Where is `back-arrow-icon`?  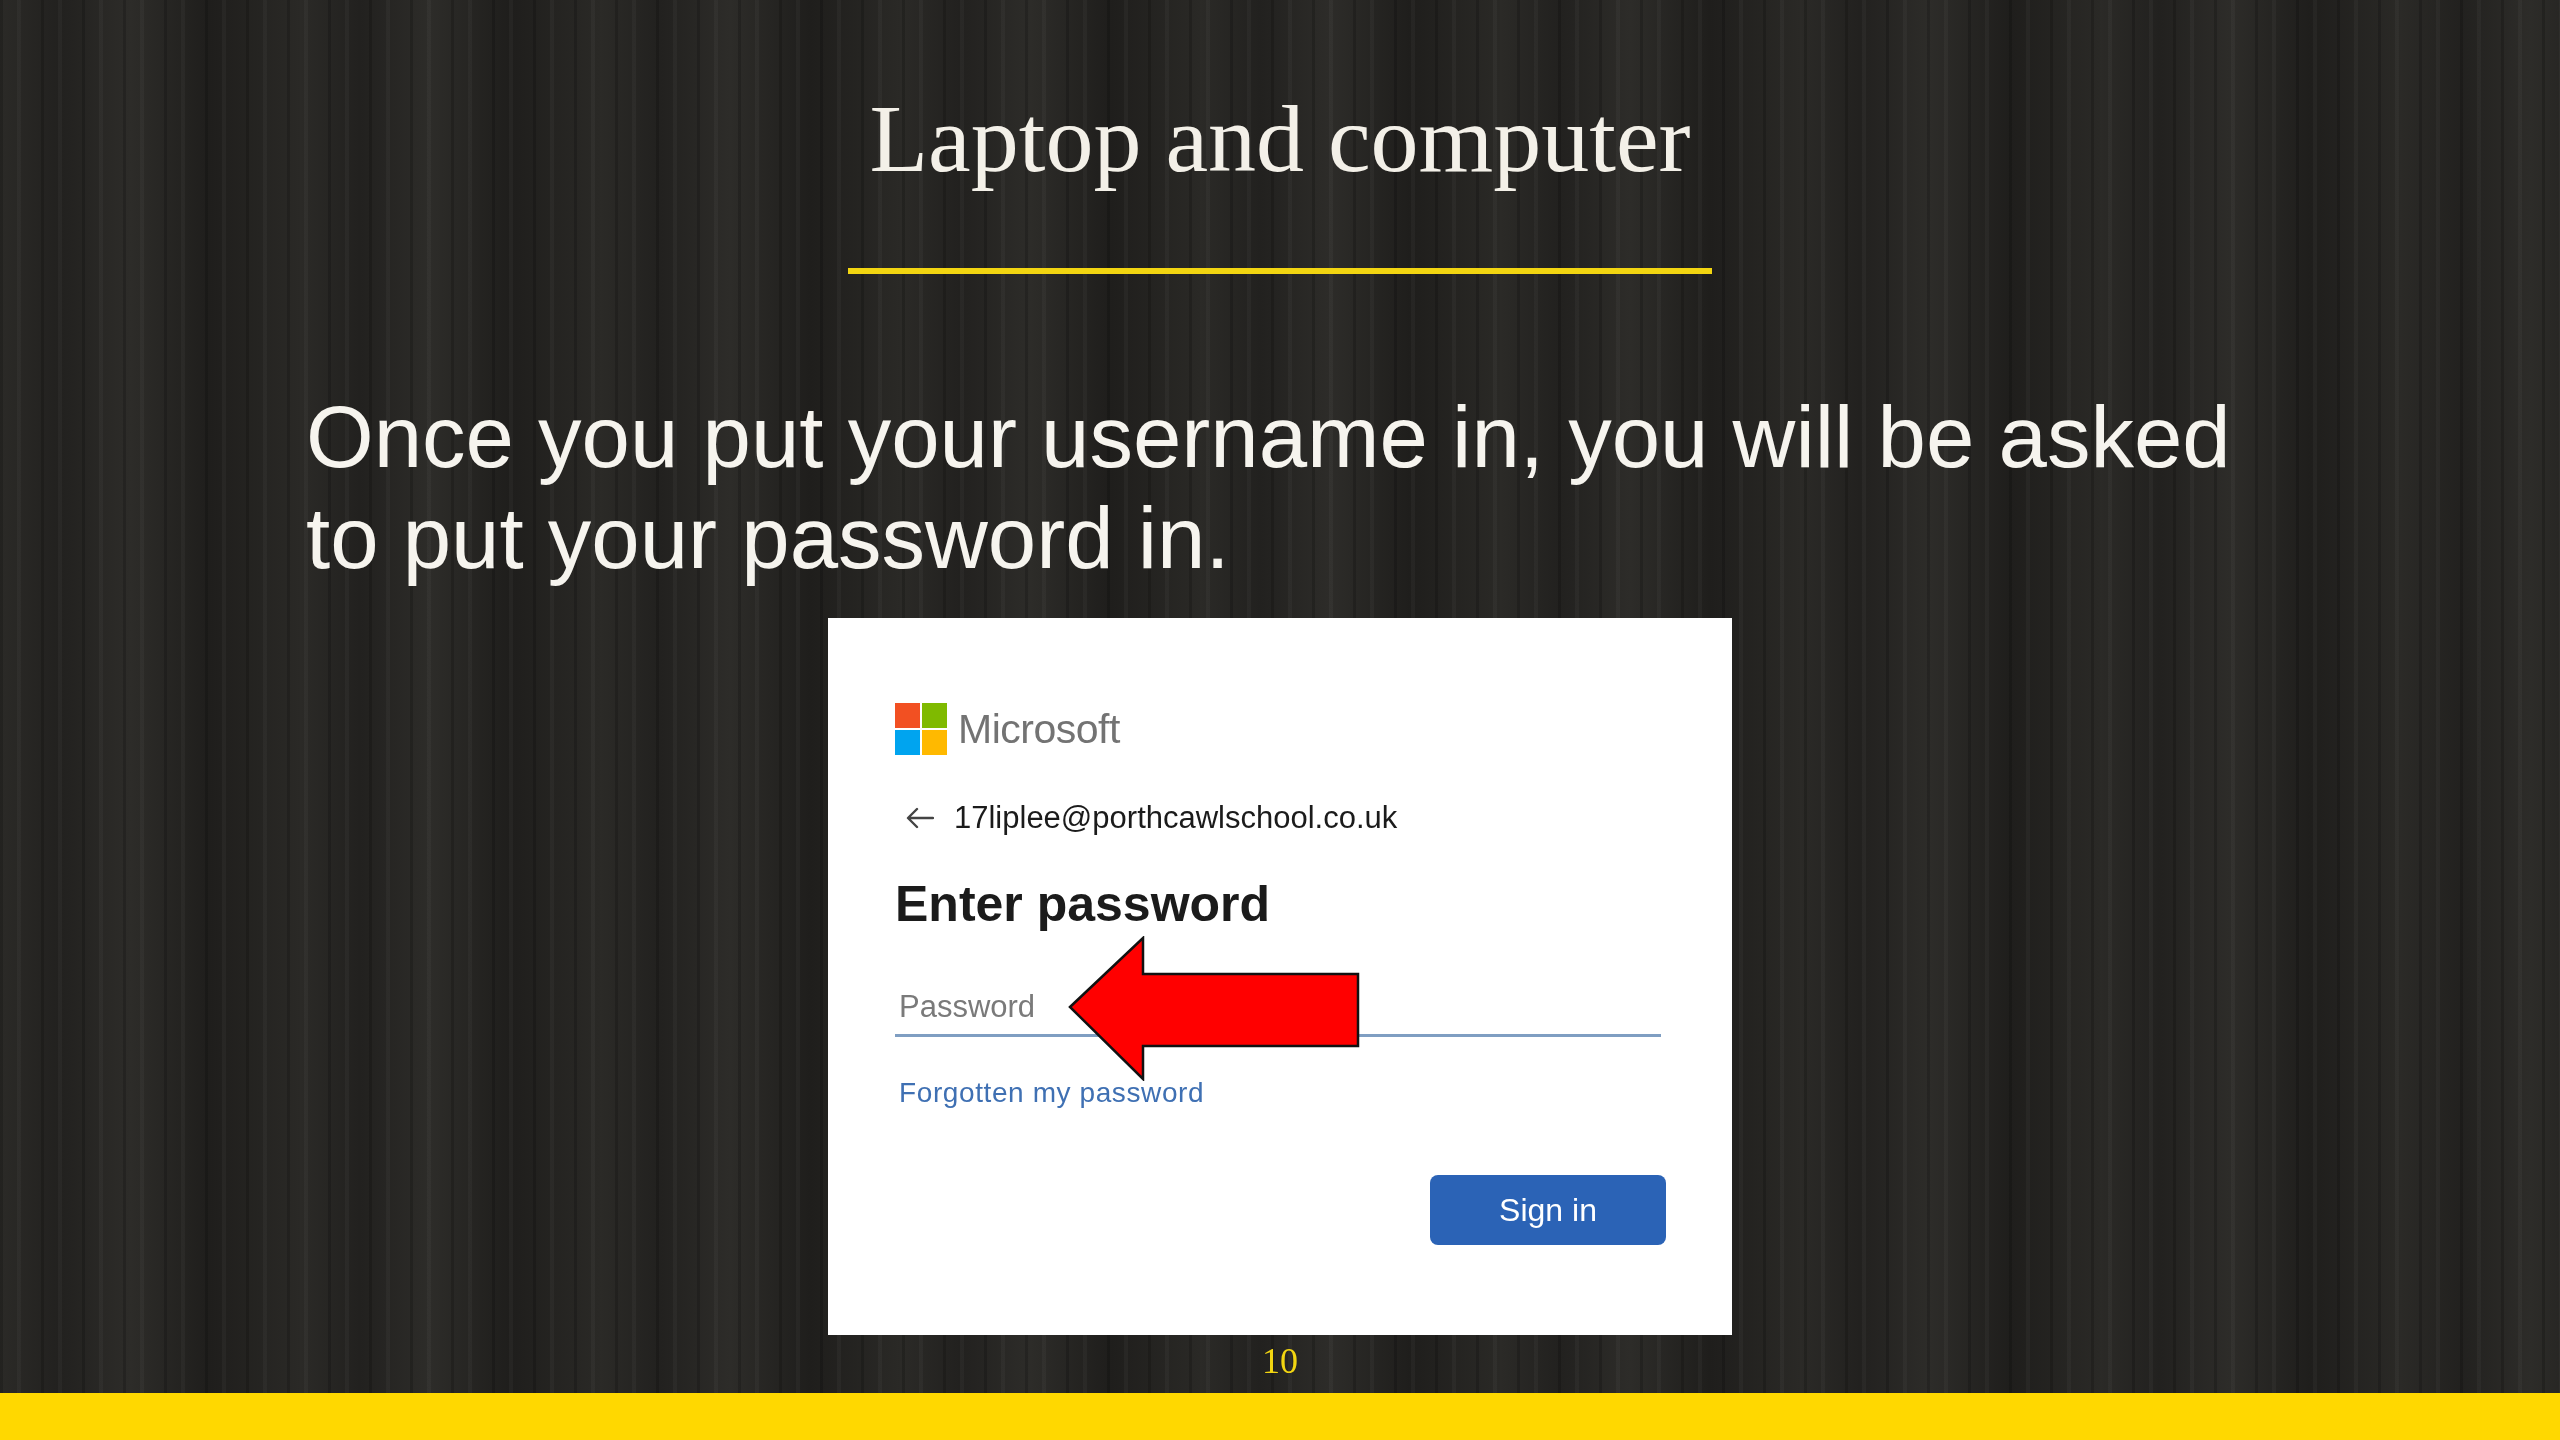
back-arrow-icon is located at coordinates (920, 818).